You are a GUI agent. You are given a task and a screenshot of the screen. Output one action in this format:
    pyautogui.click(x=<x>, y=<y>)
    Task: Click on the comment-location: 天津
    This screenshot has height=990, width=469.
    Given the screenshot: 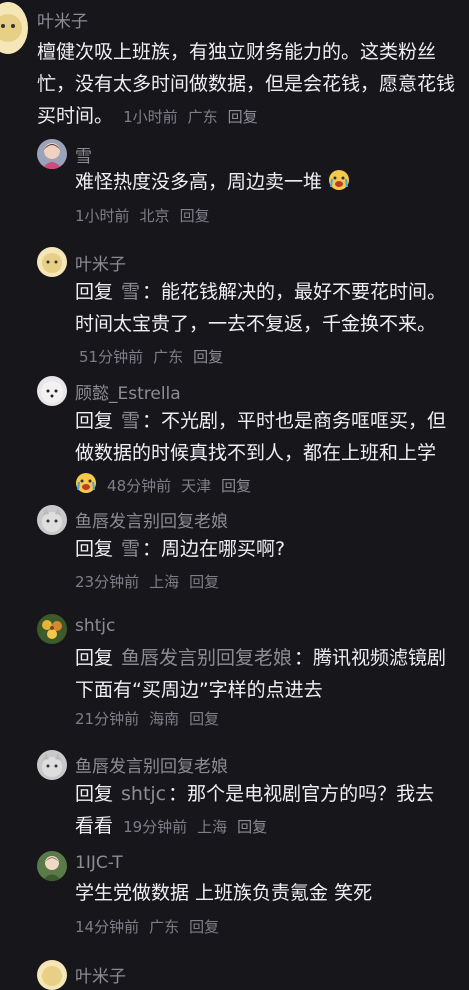 What is the action you would take?
    pyautogui.click(x=196, y=486)
    